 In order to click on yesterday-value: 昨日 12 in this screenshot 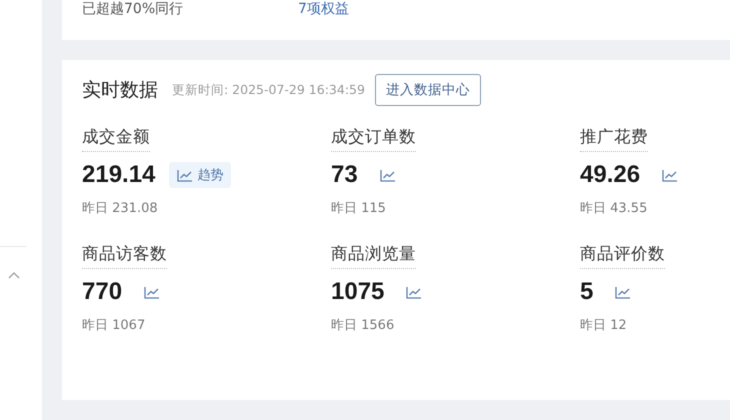, I will do `click(603, 325)`.